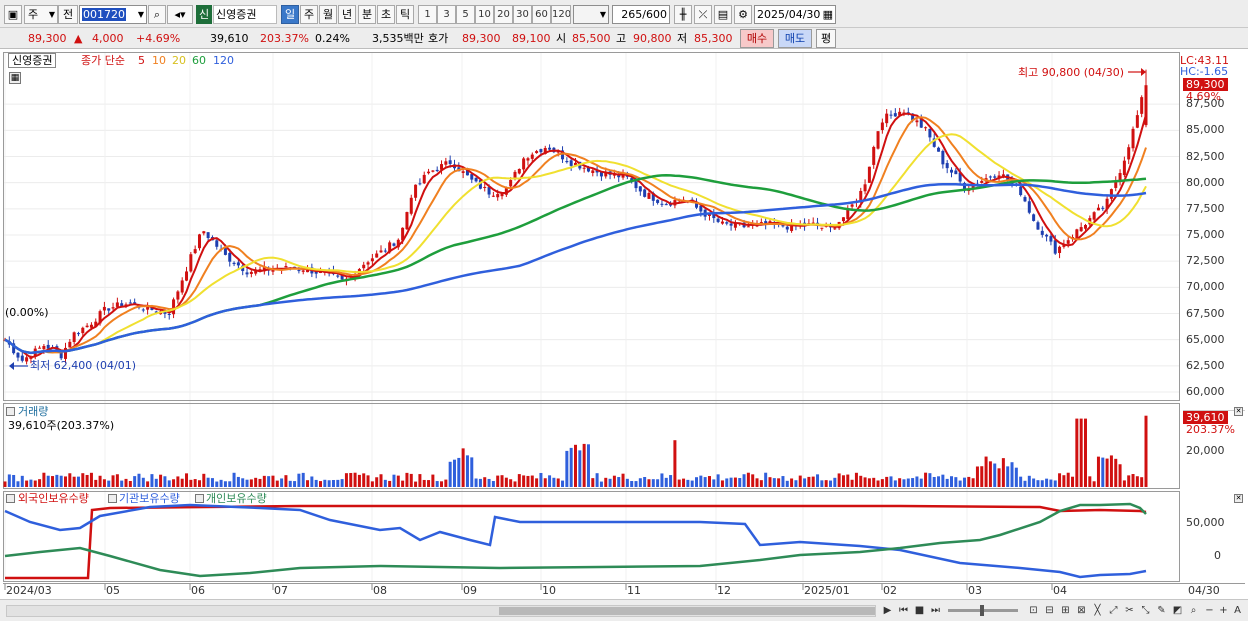 This screenshot has height=621, width=1248. Describe the element at coordinates (743, 14) in the screenshot. I see `gear-icon: ⚙` at that location.